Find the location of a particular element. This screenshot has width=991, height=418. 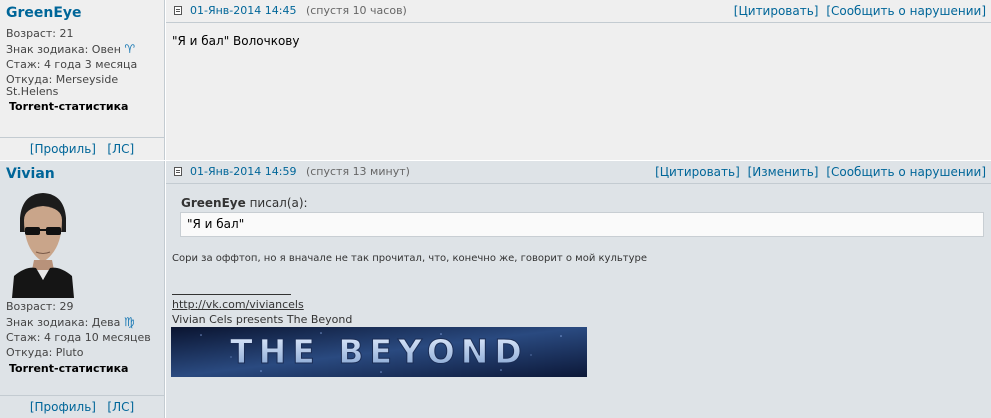

author-nick: Vivian is located at coordinates (30, 174).